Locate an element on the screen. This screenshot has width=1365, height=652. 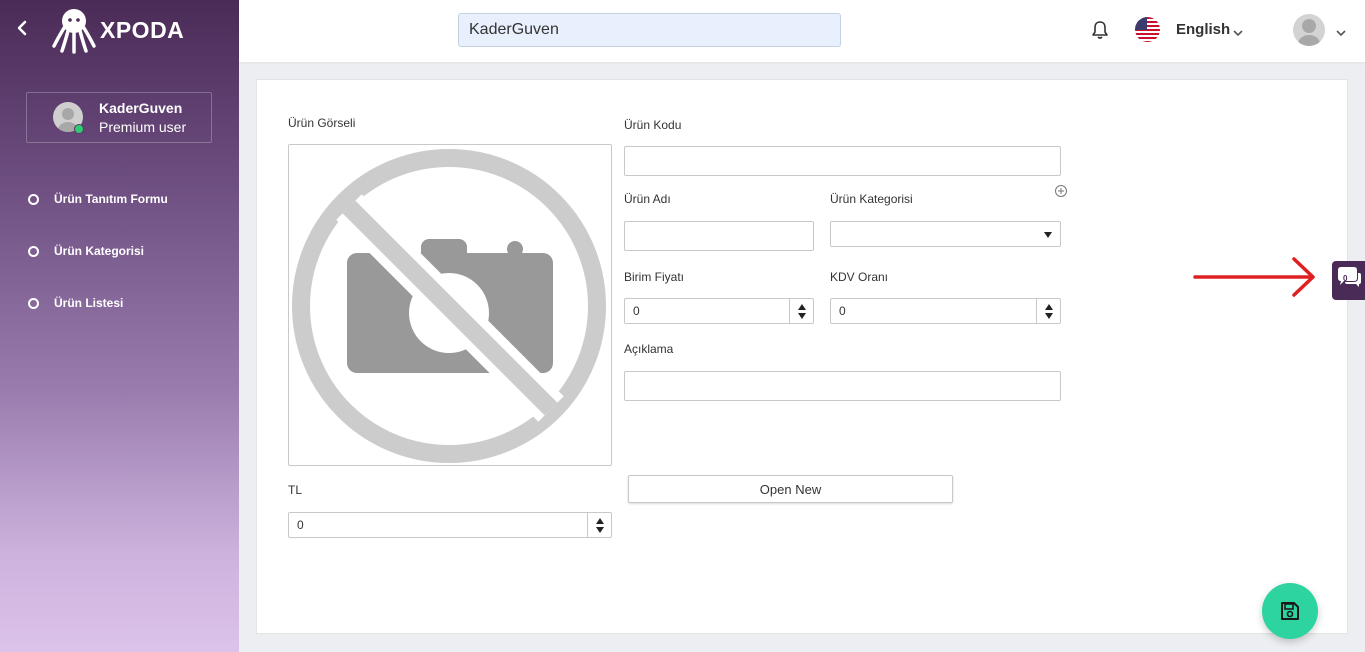
unit-price-input: 0 is located at coordinates (719, 311).